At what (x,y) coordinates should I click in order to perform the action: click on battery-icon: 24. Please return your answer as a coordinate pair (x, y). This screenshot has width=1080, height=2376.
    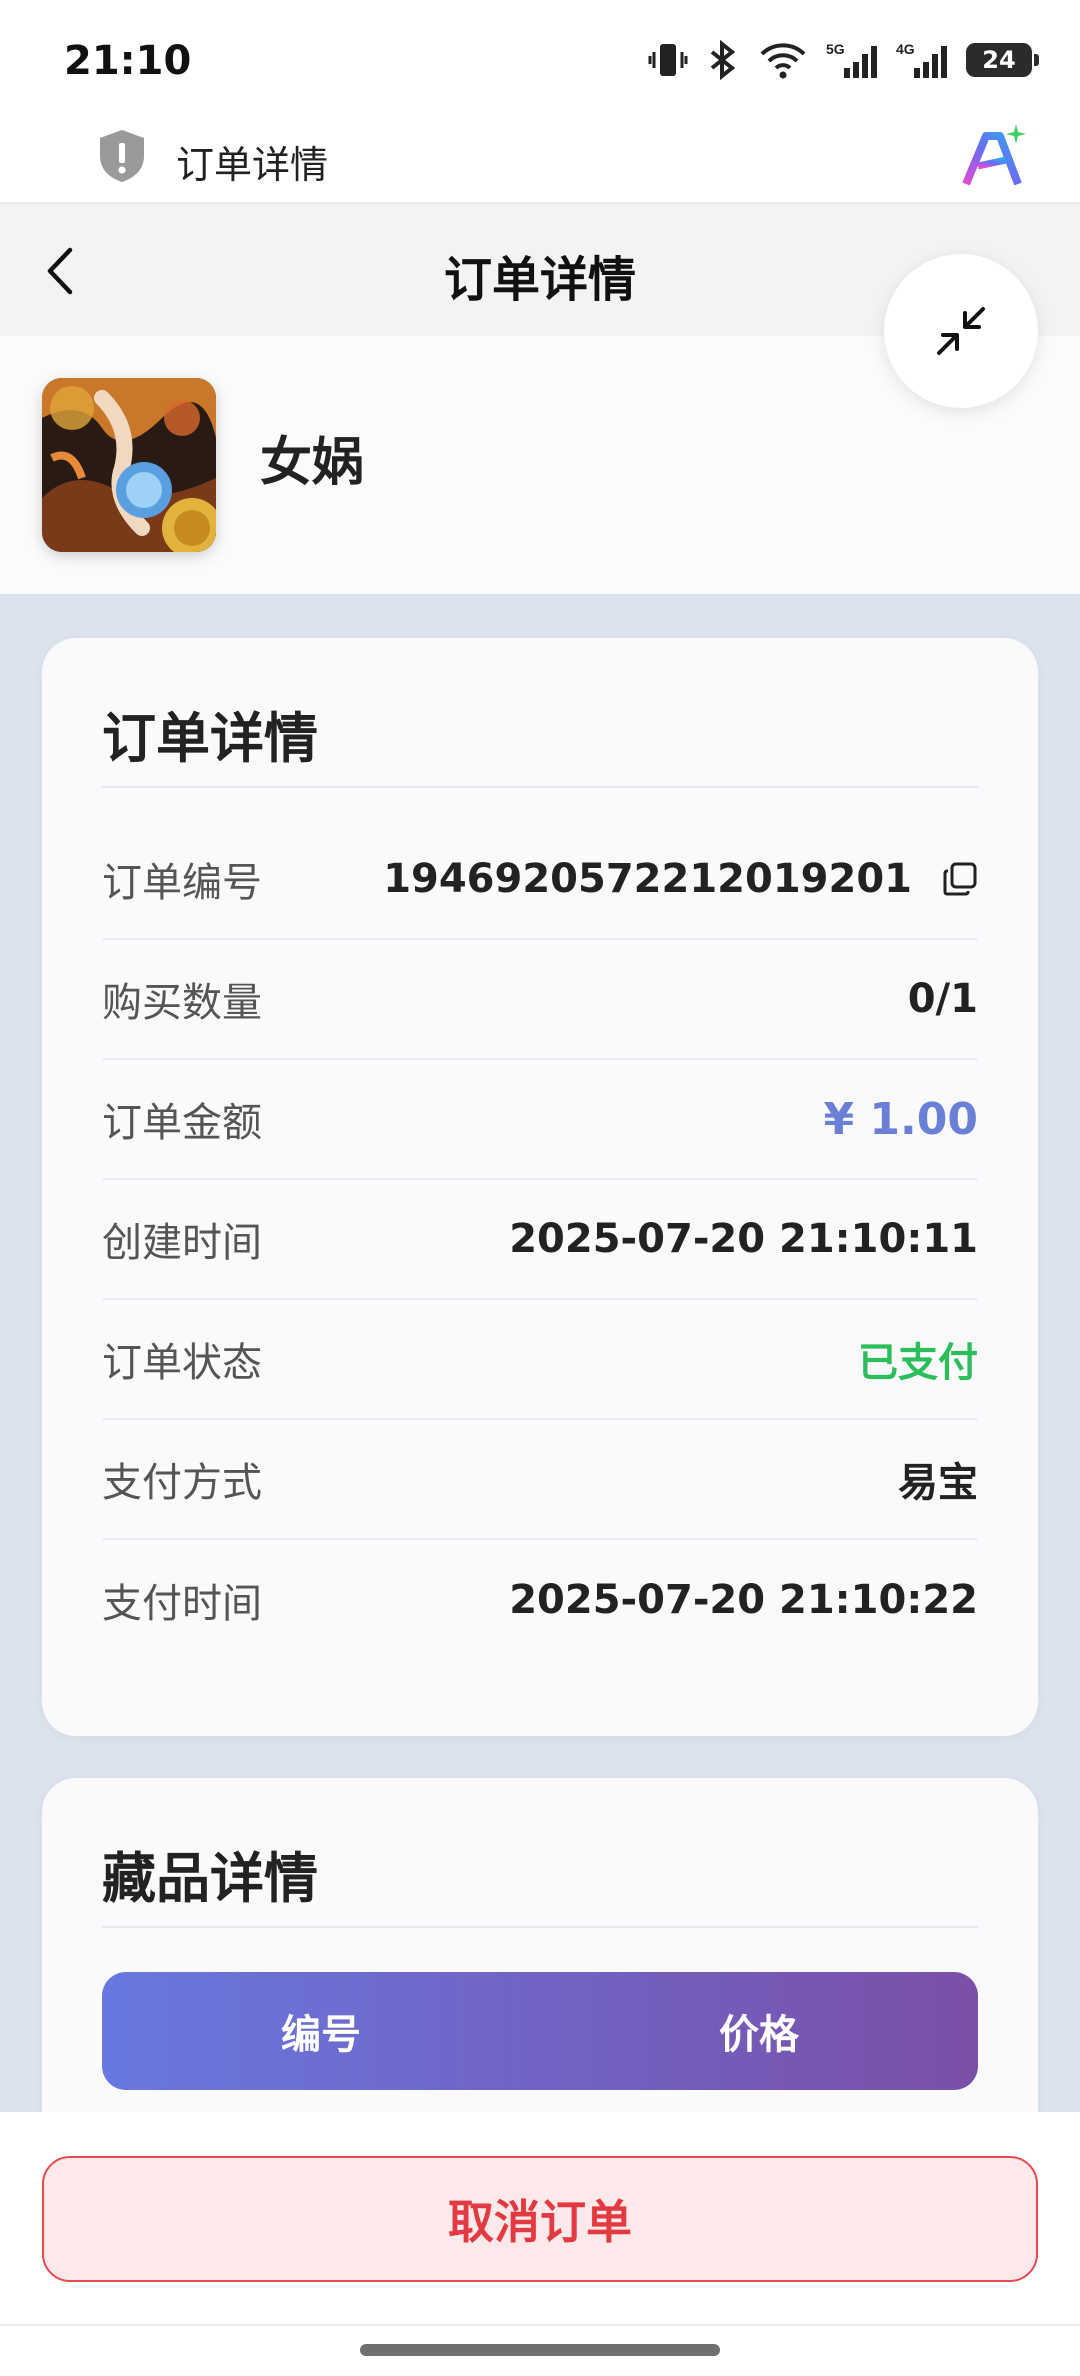
    Looking at the image, I should click on (1002, 60).